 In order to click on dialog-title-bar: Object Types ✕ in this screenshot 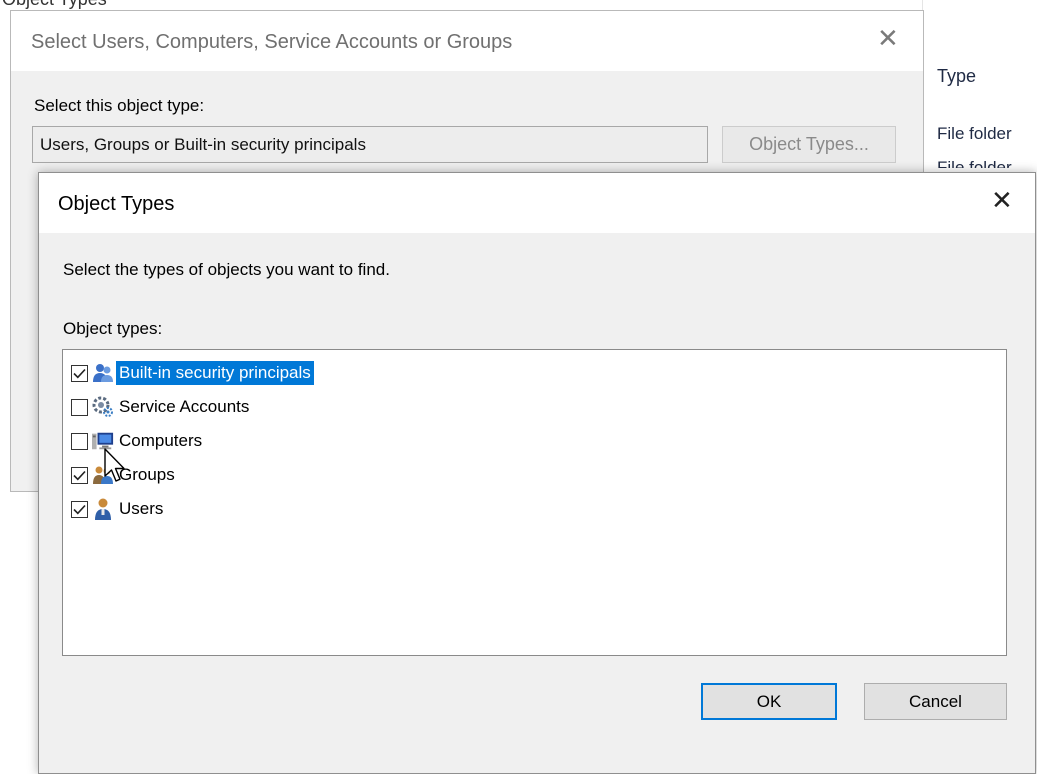, I will do `click(537, 203)`.